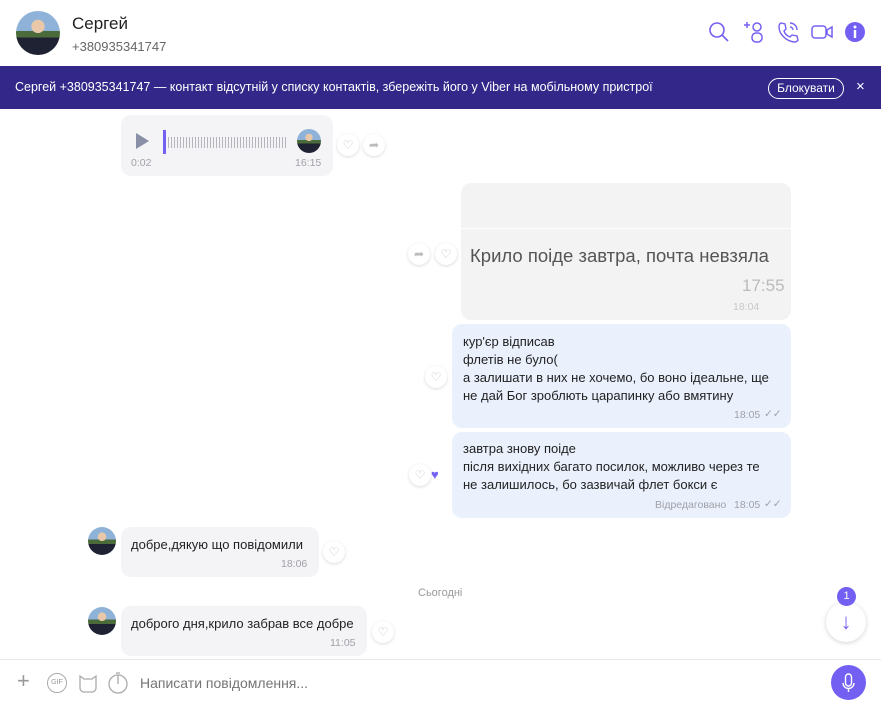 The image size is (881, 705). Describe the element at coordinates (855, 32) in the screenshot. I see `info-icon` at that location.